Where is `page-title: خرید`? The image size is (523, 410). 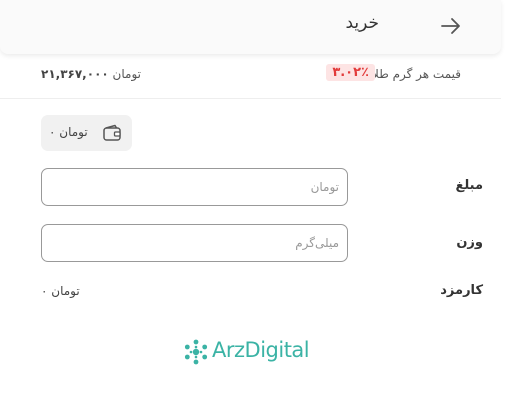 page-title: خرید is located at coordinates (362, 23).